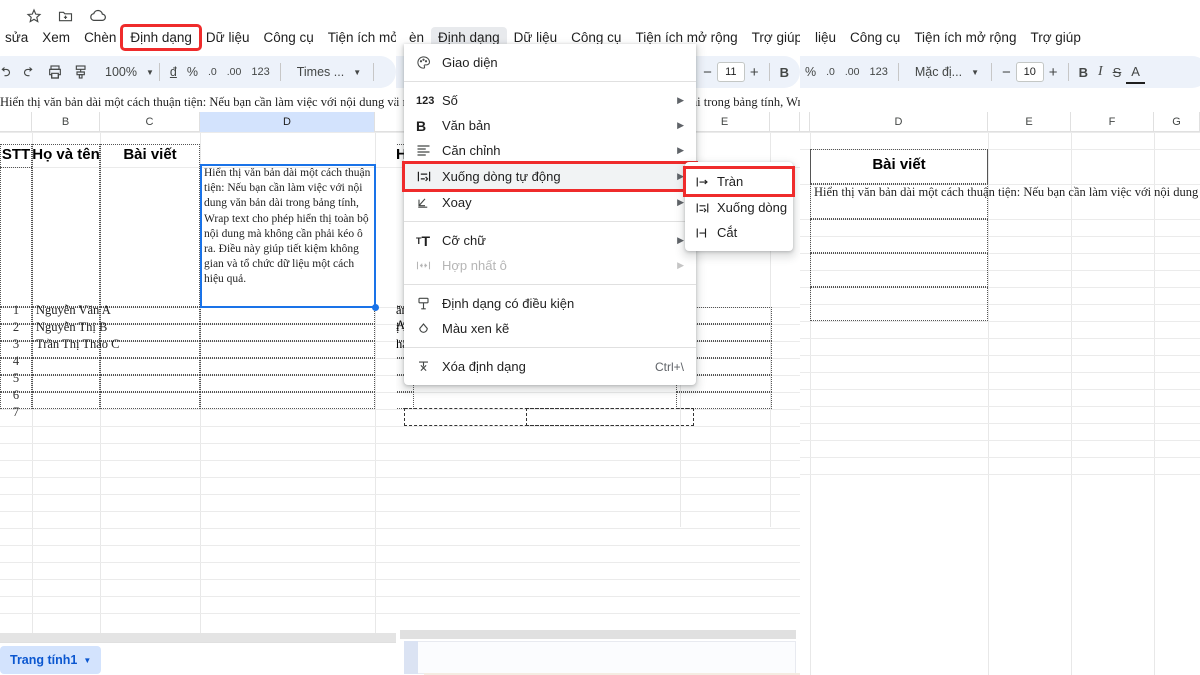  What do you see at coordinates (550, 221) in the screenshot?
I see `menu-divider` at bounding box center [550, 221].